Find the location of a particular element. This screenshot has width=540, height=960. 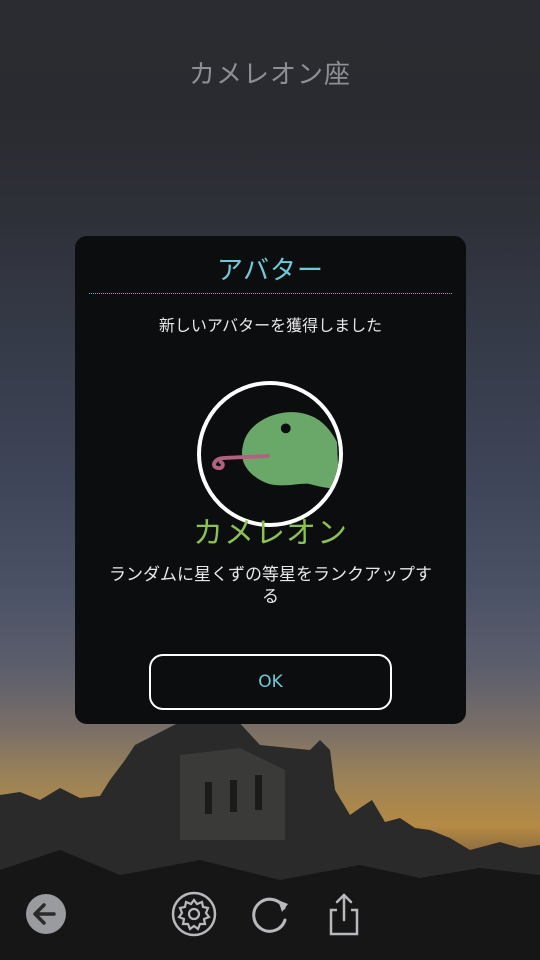

share-icon is located at coordinates (344, 914).